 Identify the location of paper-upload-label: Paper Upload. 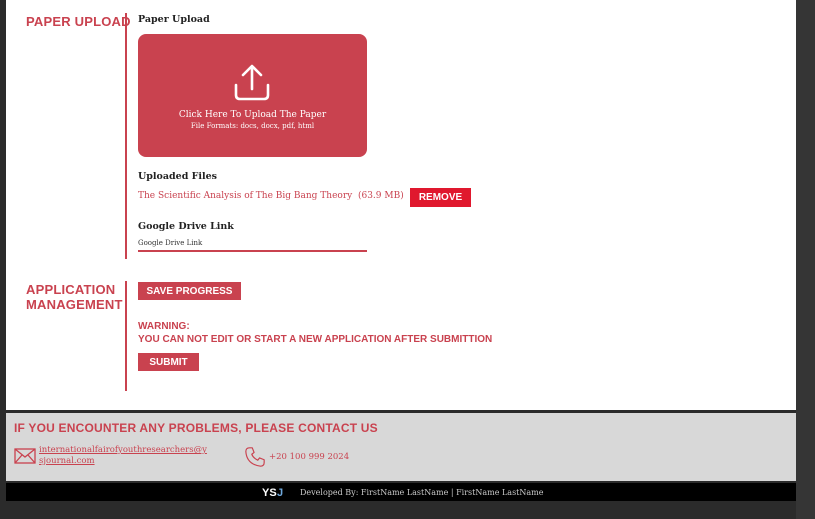
(174, 19).